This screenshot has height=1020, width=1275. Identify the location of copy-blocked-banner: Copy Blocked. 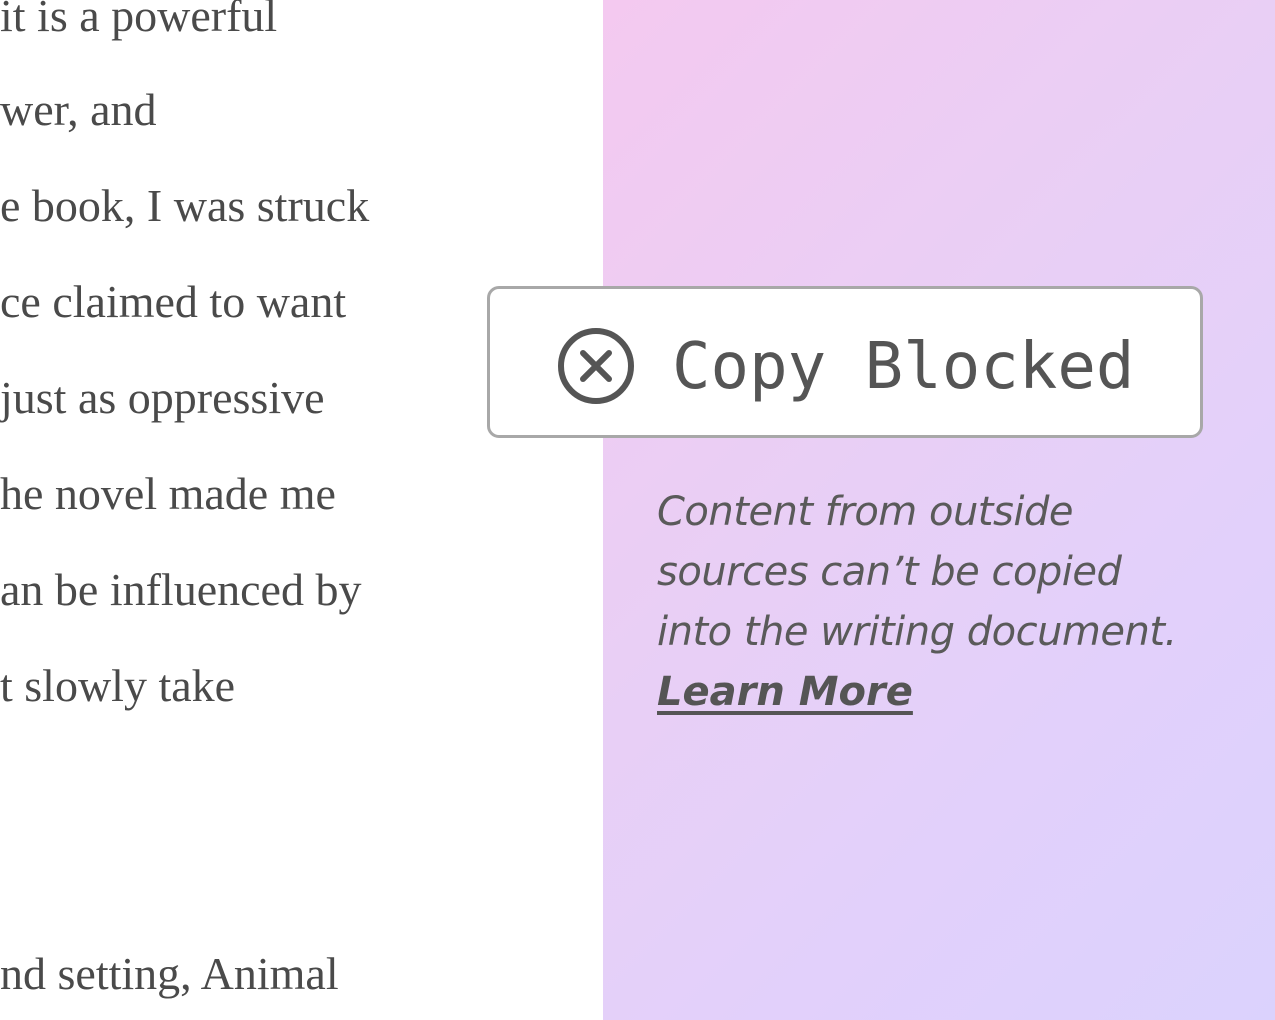
(845, 362).